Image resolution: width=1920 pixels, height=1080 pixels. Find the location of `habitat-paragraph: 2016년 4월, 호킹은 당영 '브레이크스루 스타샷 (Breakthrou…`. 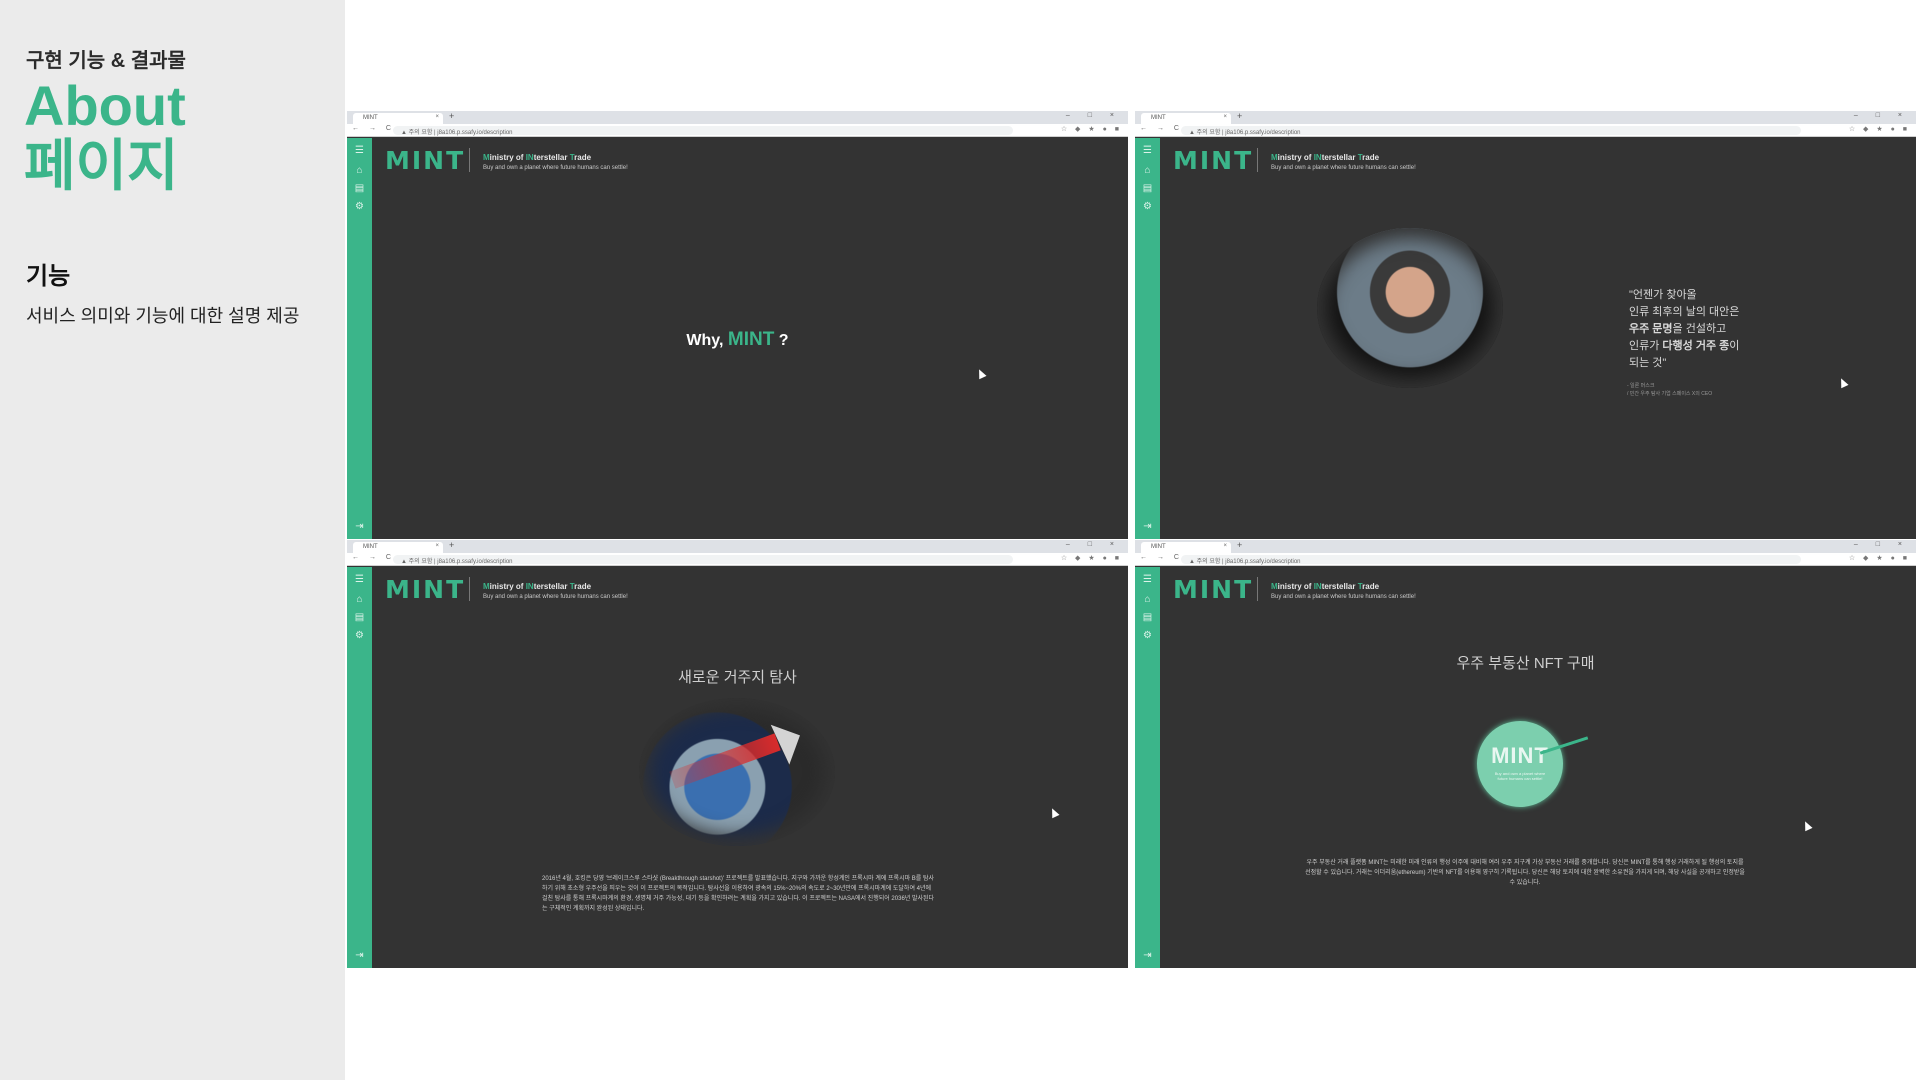

habitat-paragraph: 2016년 4월, 호킹은 당영 '브레이크스루 스타샷 (Breakthrou… is located at coordinates (738, 894).